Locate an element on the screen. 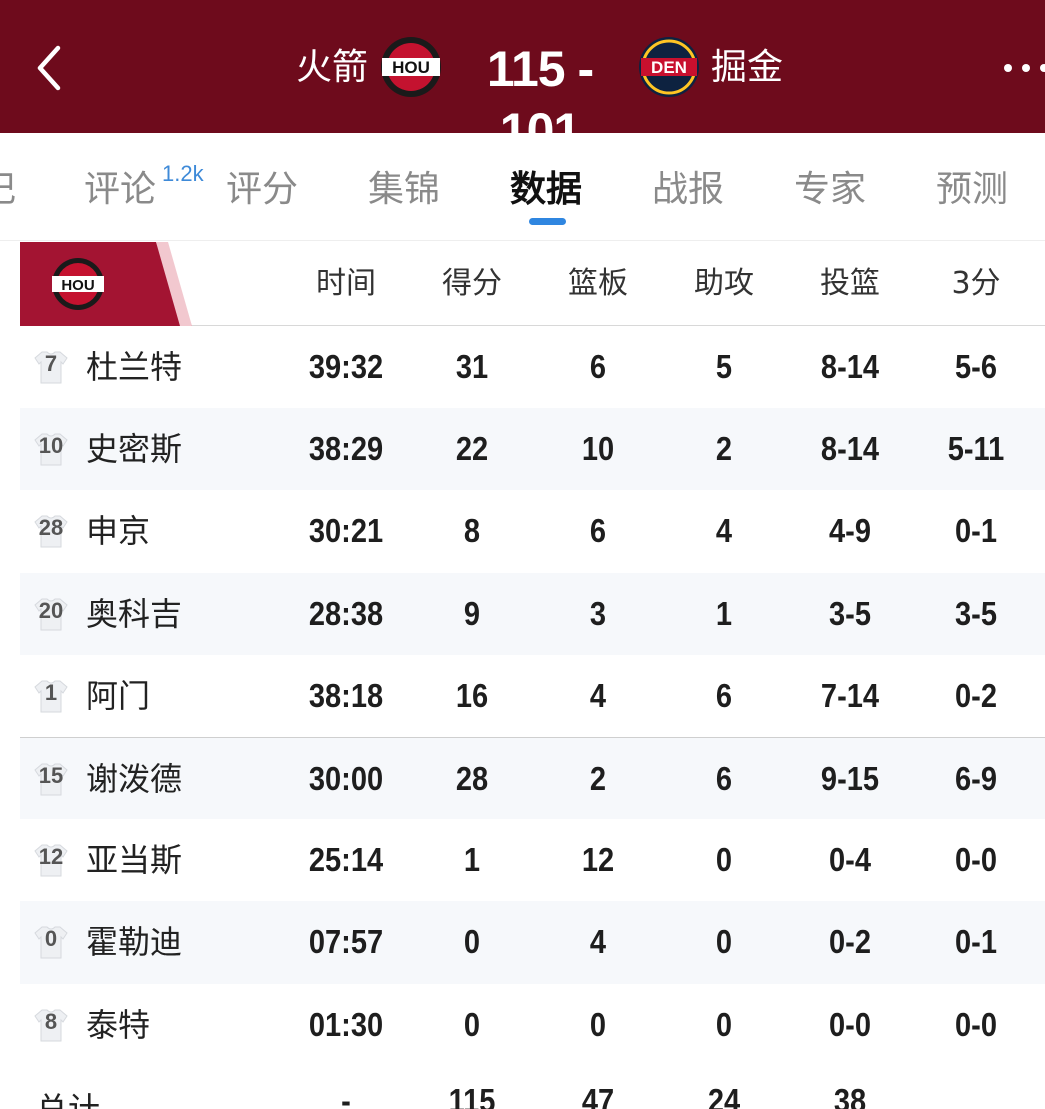 The width and height of the screenshot is (1045, 1109). stat-cell-rebounds: 12 is located at coordinates (598, 860).